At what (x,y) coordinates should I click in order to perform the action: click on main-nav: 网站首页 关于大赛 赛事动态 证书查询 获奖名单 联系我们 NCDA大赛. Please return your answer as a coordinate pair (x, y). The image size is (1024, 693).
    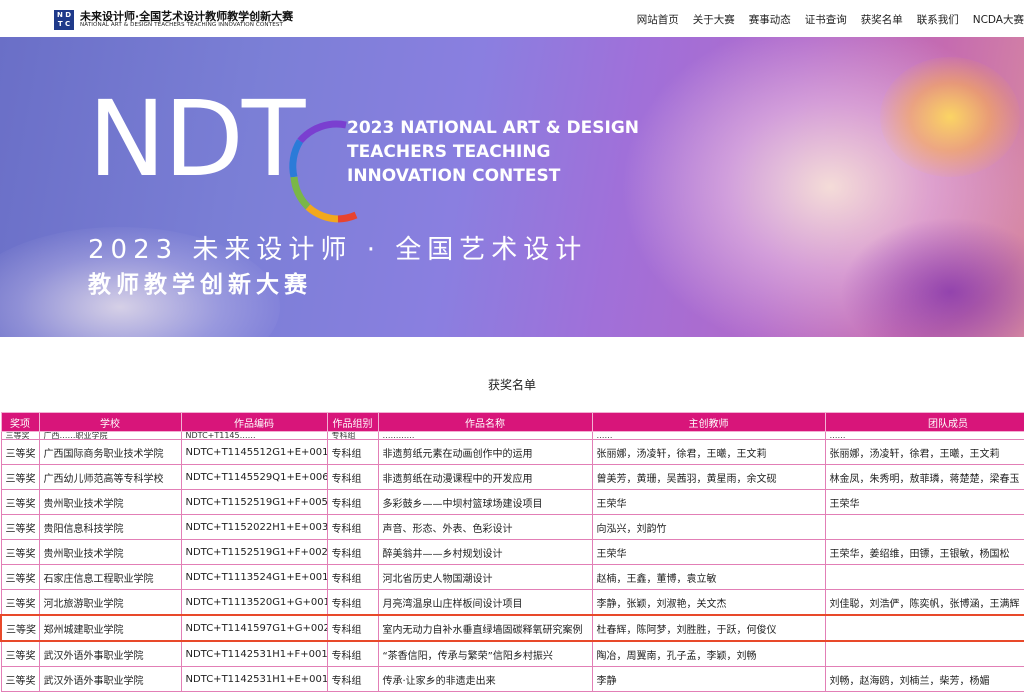
    Looking at the image, I should click on (823, 19).